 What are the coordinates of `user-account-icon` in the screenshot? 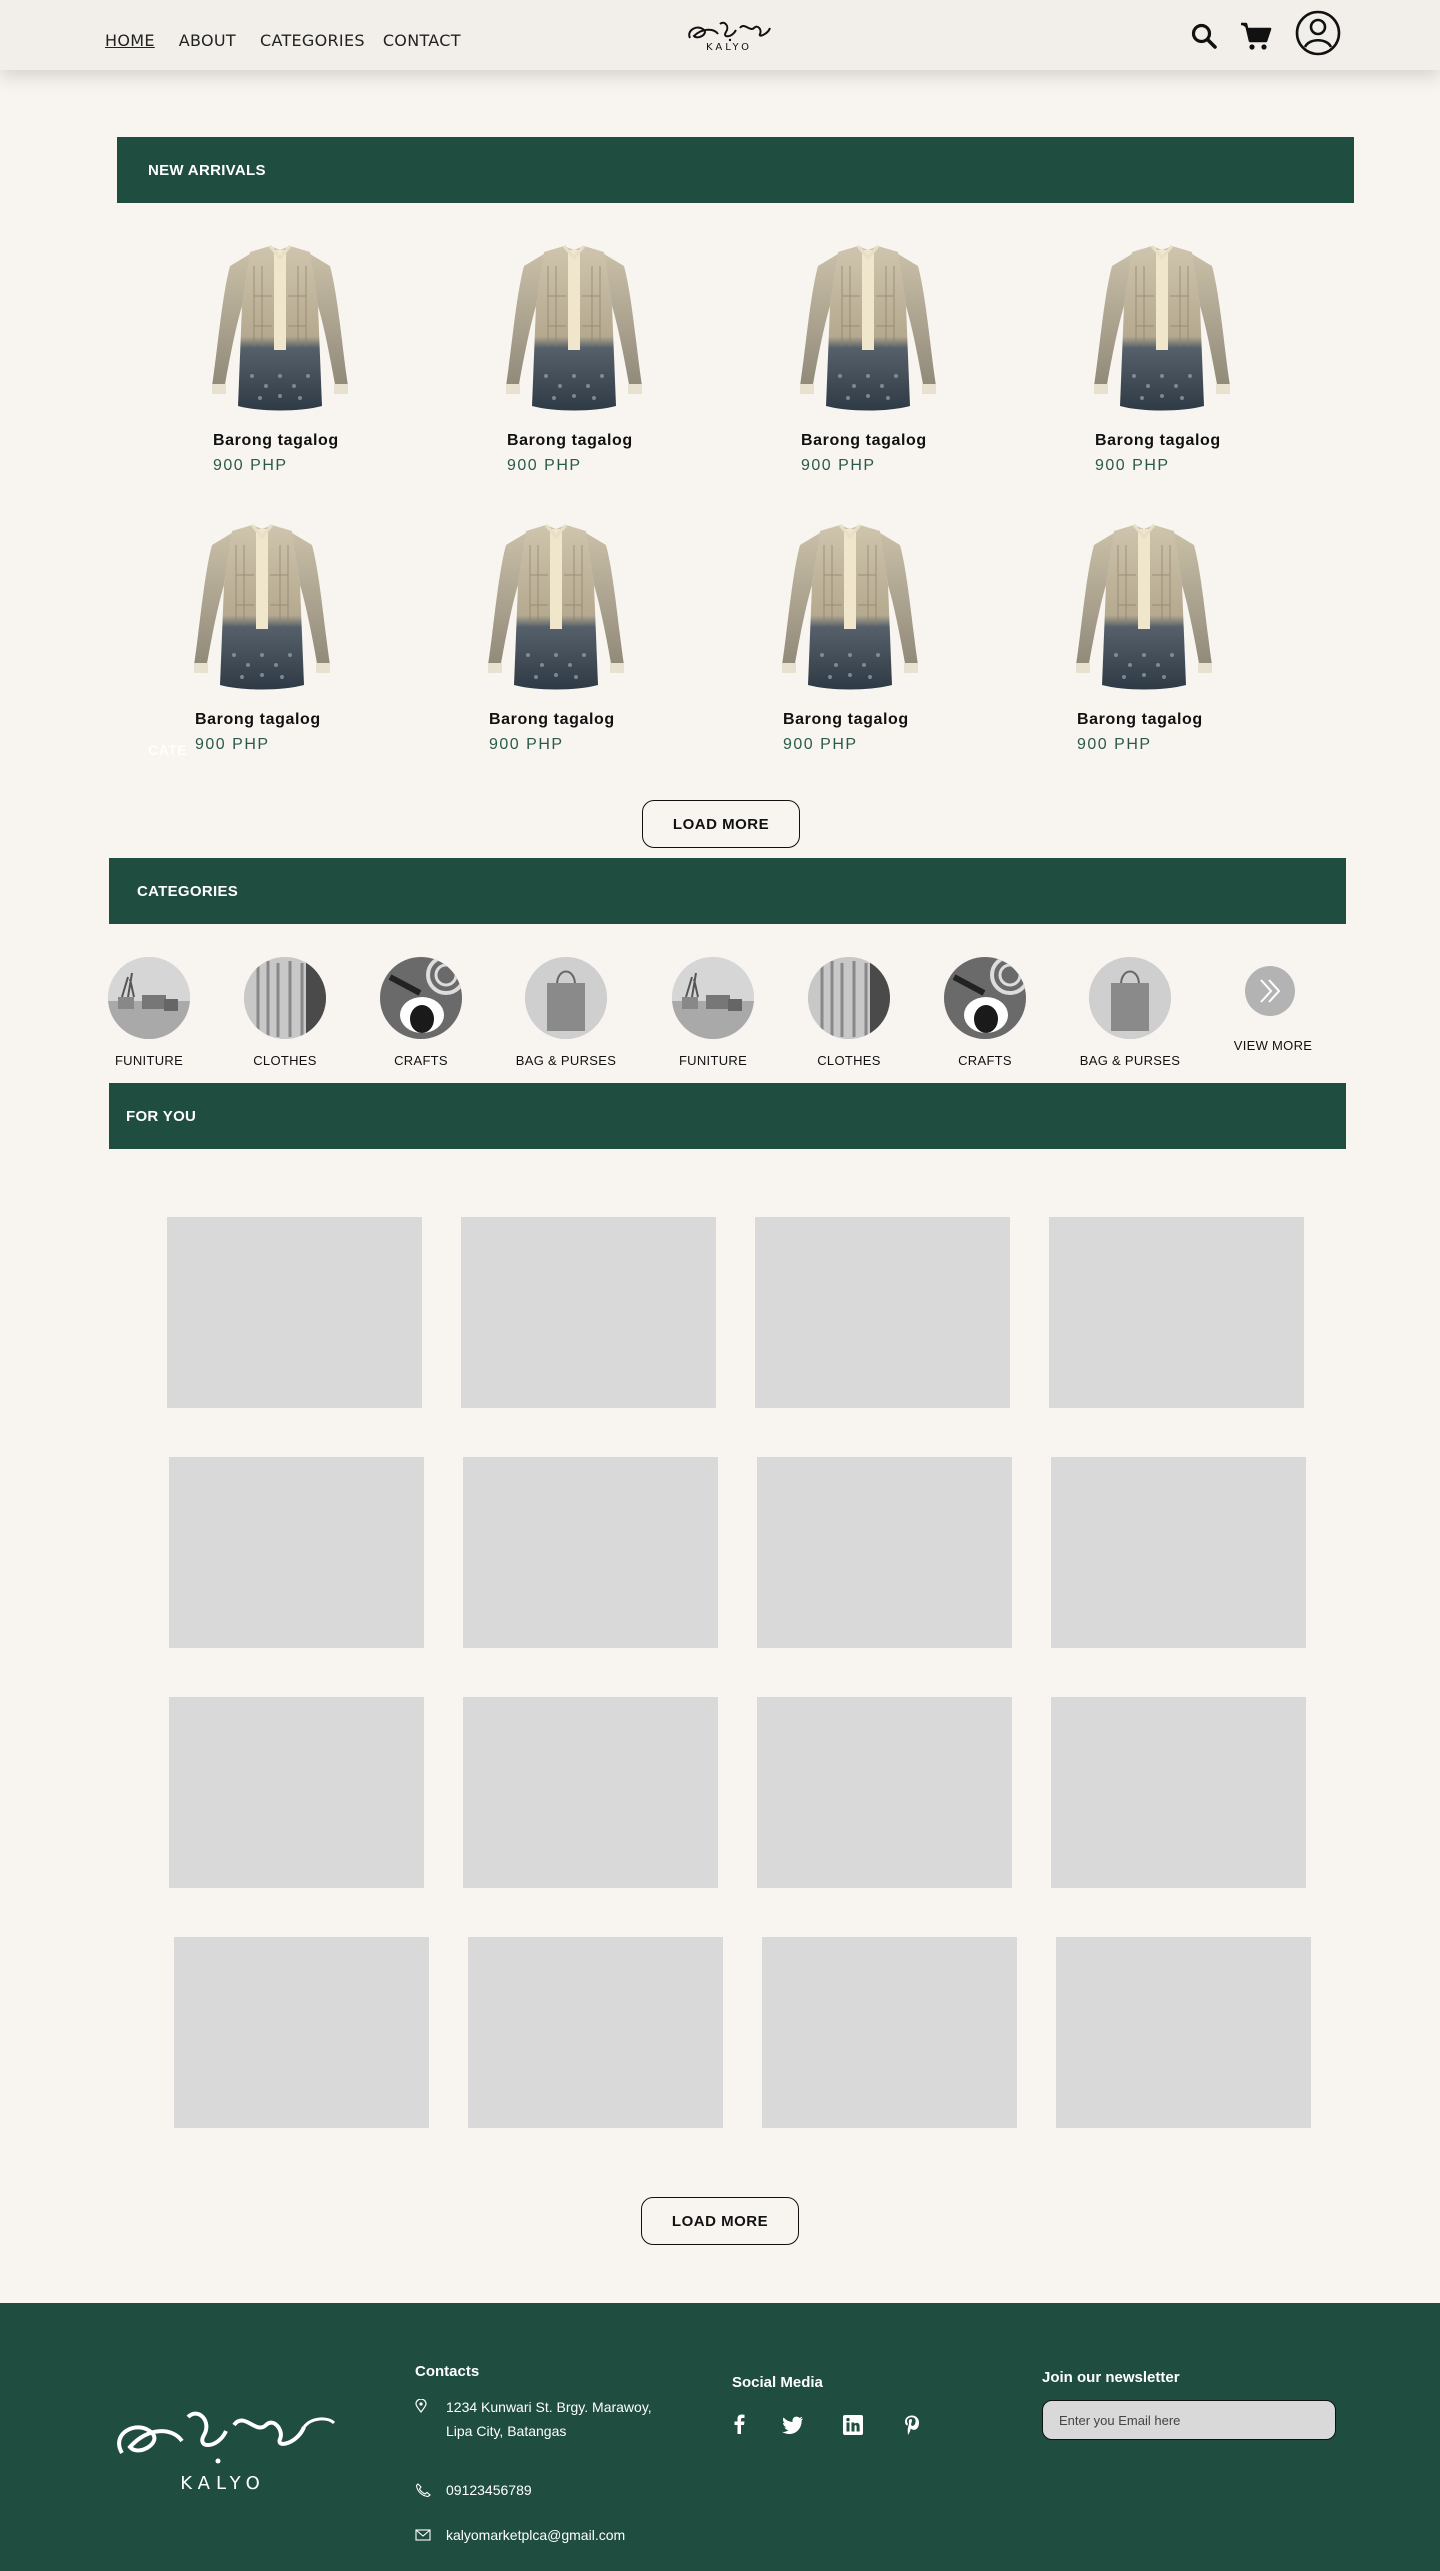 It's located at (1318, 33).